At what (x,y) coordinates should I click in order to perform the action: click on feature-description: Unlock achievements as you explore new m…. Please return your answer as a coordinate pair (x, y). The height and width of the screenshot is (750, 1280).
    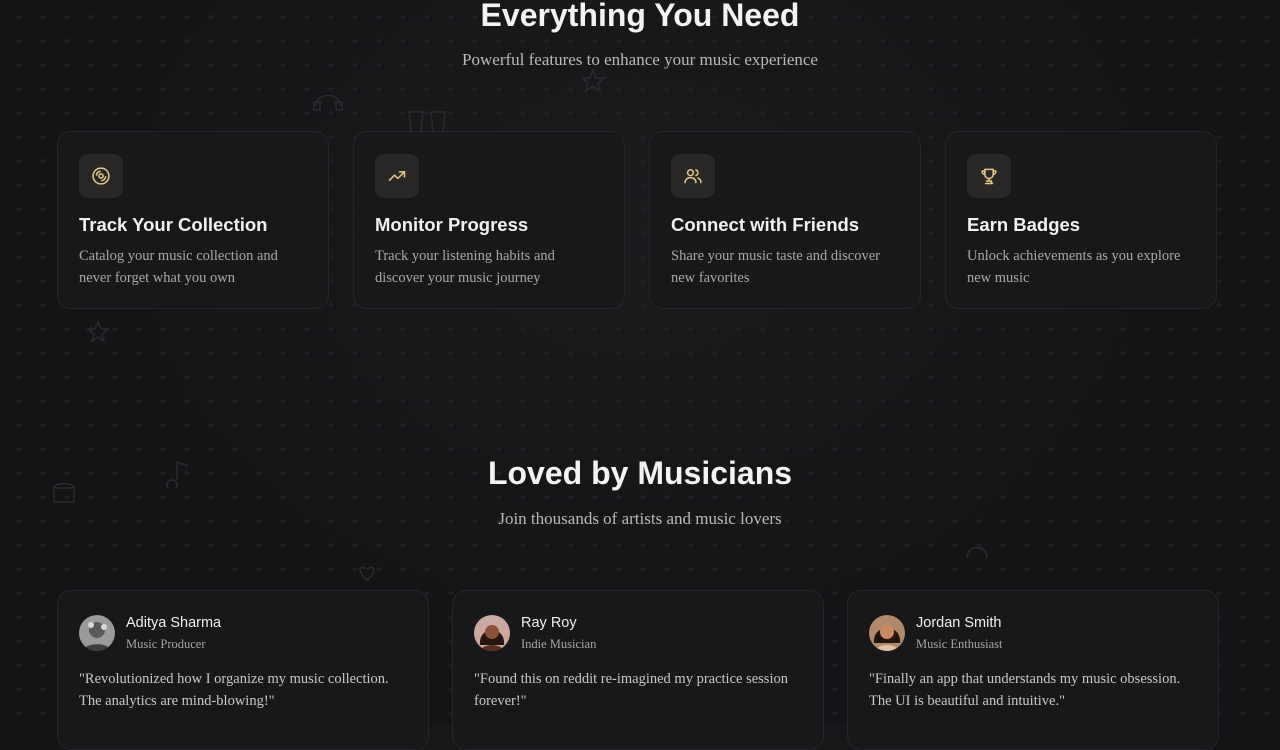
    Looking at the image, I should click on (1074, 267).